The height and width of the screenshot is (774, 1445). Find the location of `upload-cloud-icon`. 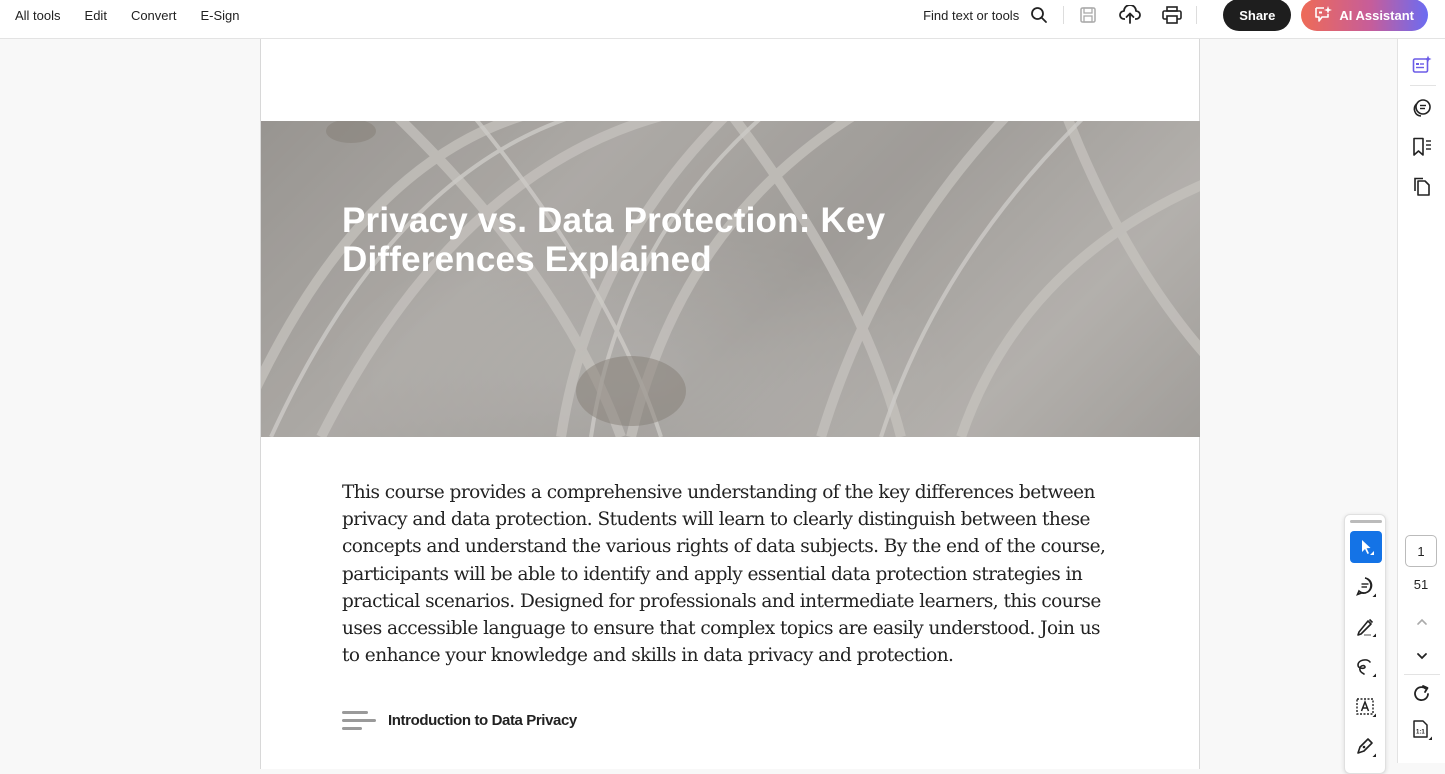

upload-cloud-icon is located at coordinates (1130, 15).